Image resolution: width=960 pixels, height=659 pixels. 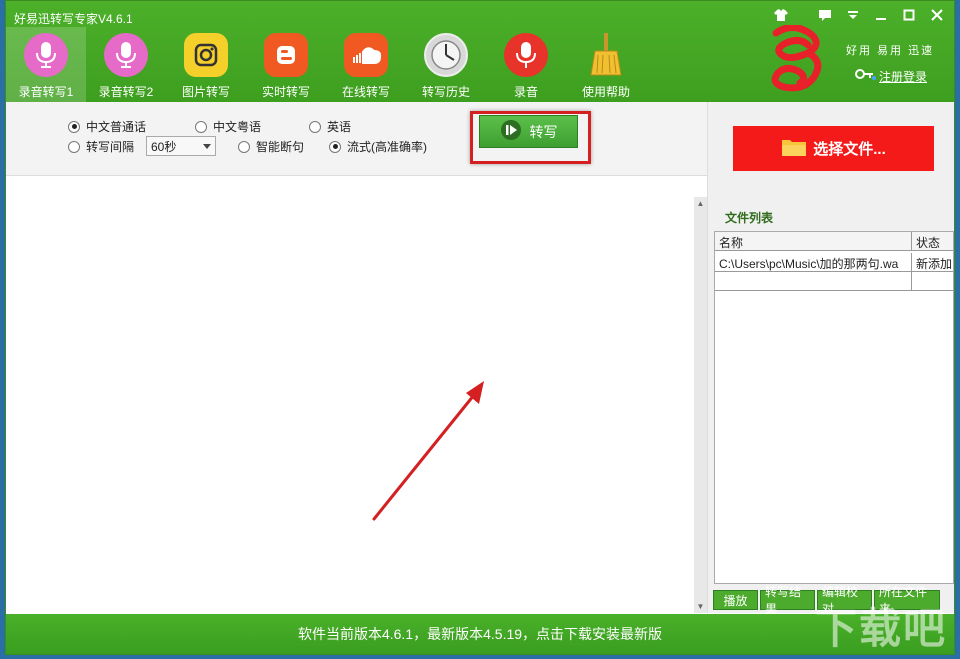 What do you see at coordinates (280, 147) in the screenshot?
I see `radio-label: 智能断句` at bounding box center [280, 147].